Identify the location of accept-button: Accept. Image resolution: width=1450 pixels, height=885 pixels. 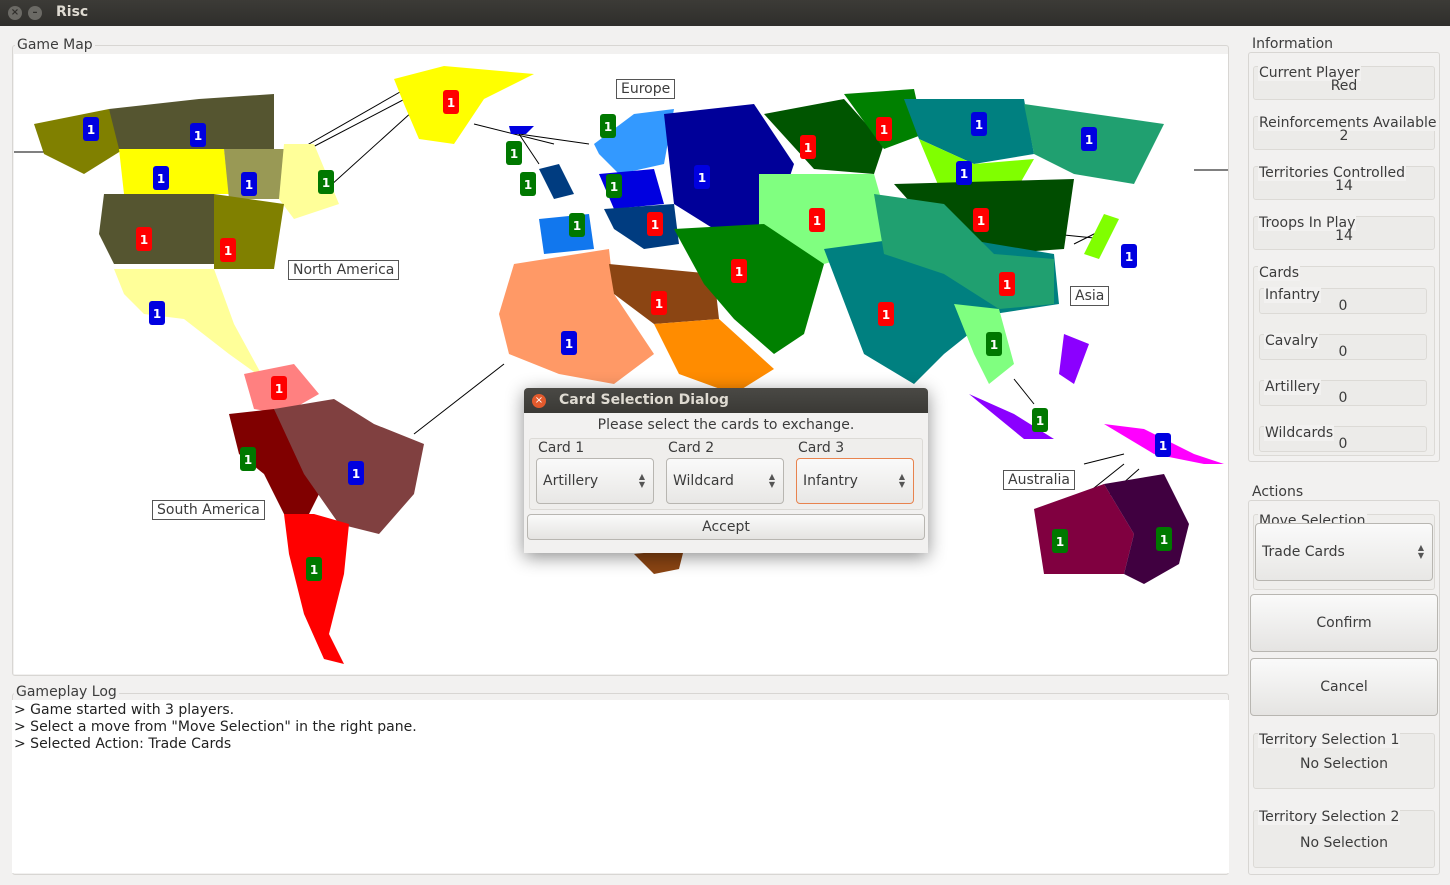
(726, 527).